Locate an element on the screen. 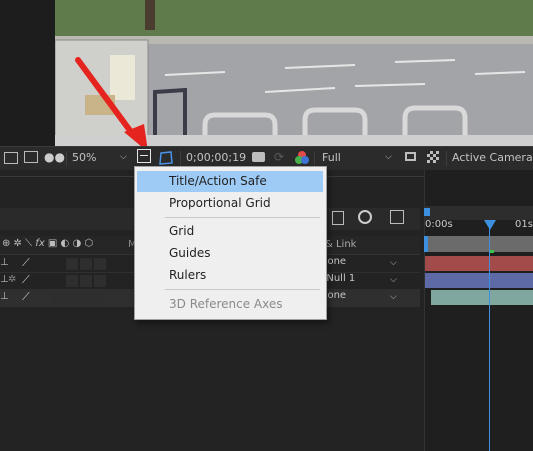 The image size is (533, 451). menu-item-proportional-grid: Proportional Grid is located at coordinates (230, 203).